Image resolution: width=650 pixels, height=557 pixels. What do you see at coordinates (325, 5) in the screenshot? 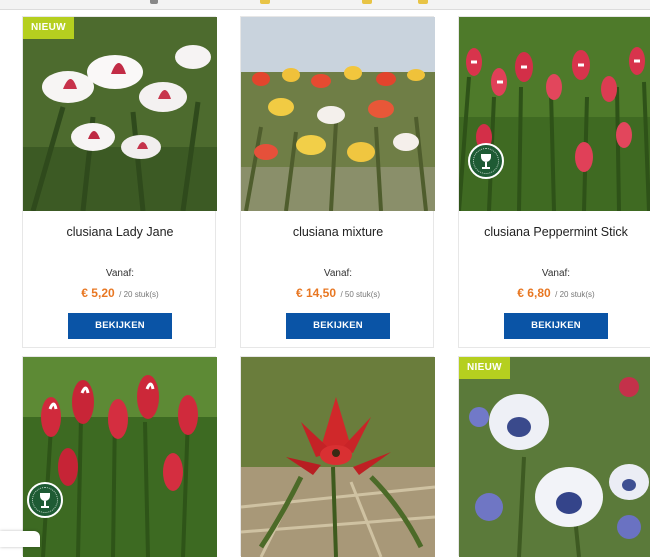
I see `browser-bookmarks-strip` at bounding box center [325, 5].